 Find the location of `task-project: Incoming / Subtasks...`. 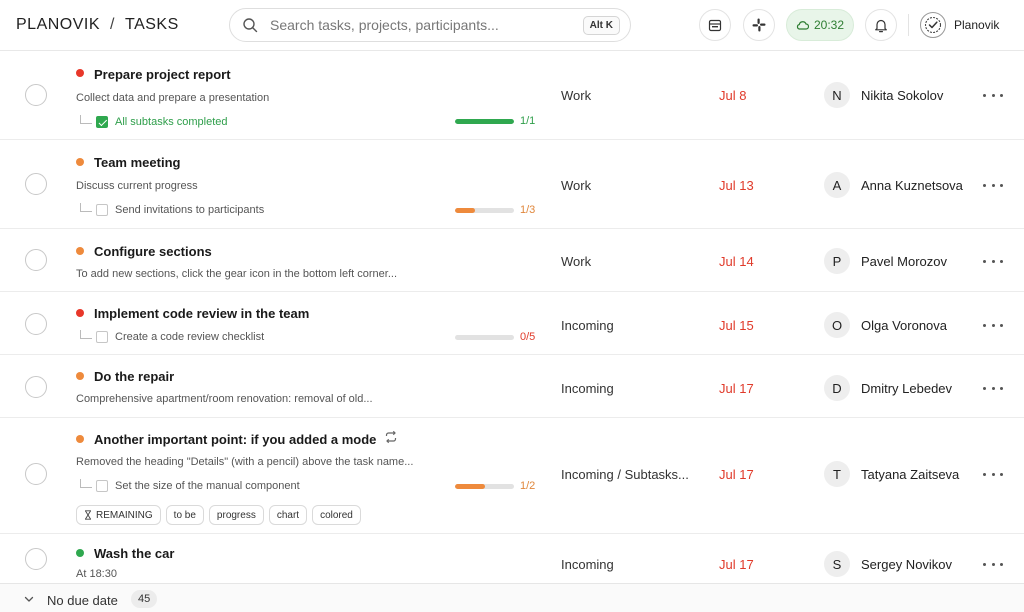

task-project: Incoming / Subtasks... is located at coordinates (625, 474).